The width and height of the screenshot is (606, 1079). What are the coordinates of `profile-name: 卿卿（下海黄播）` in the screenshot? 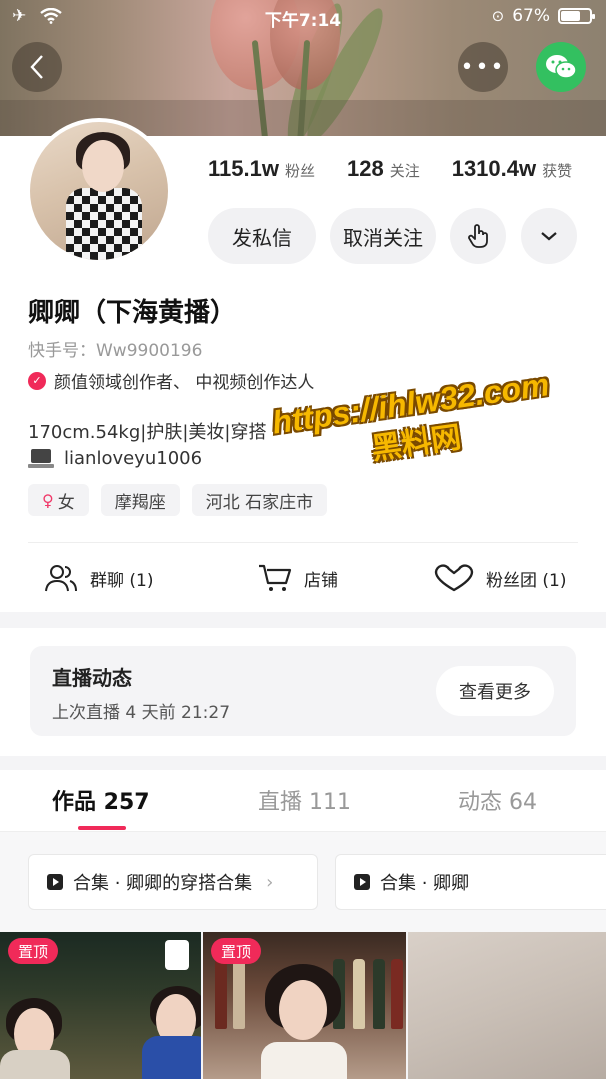 It's located at (132, 313).